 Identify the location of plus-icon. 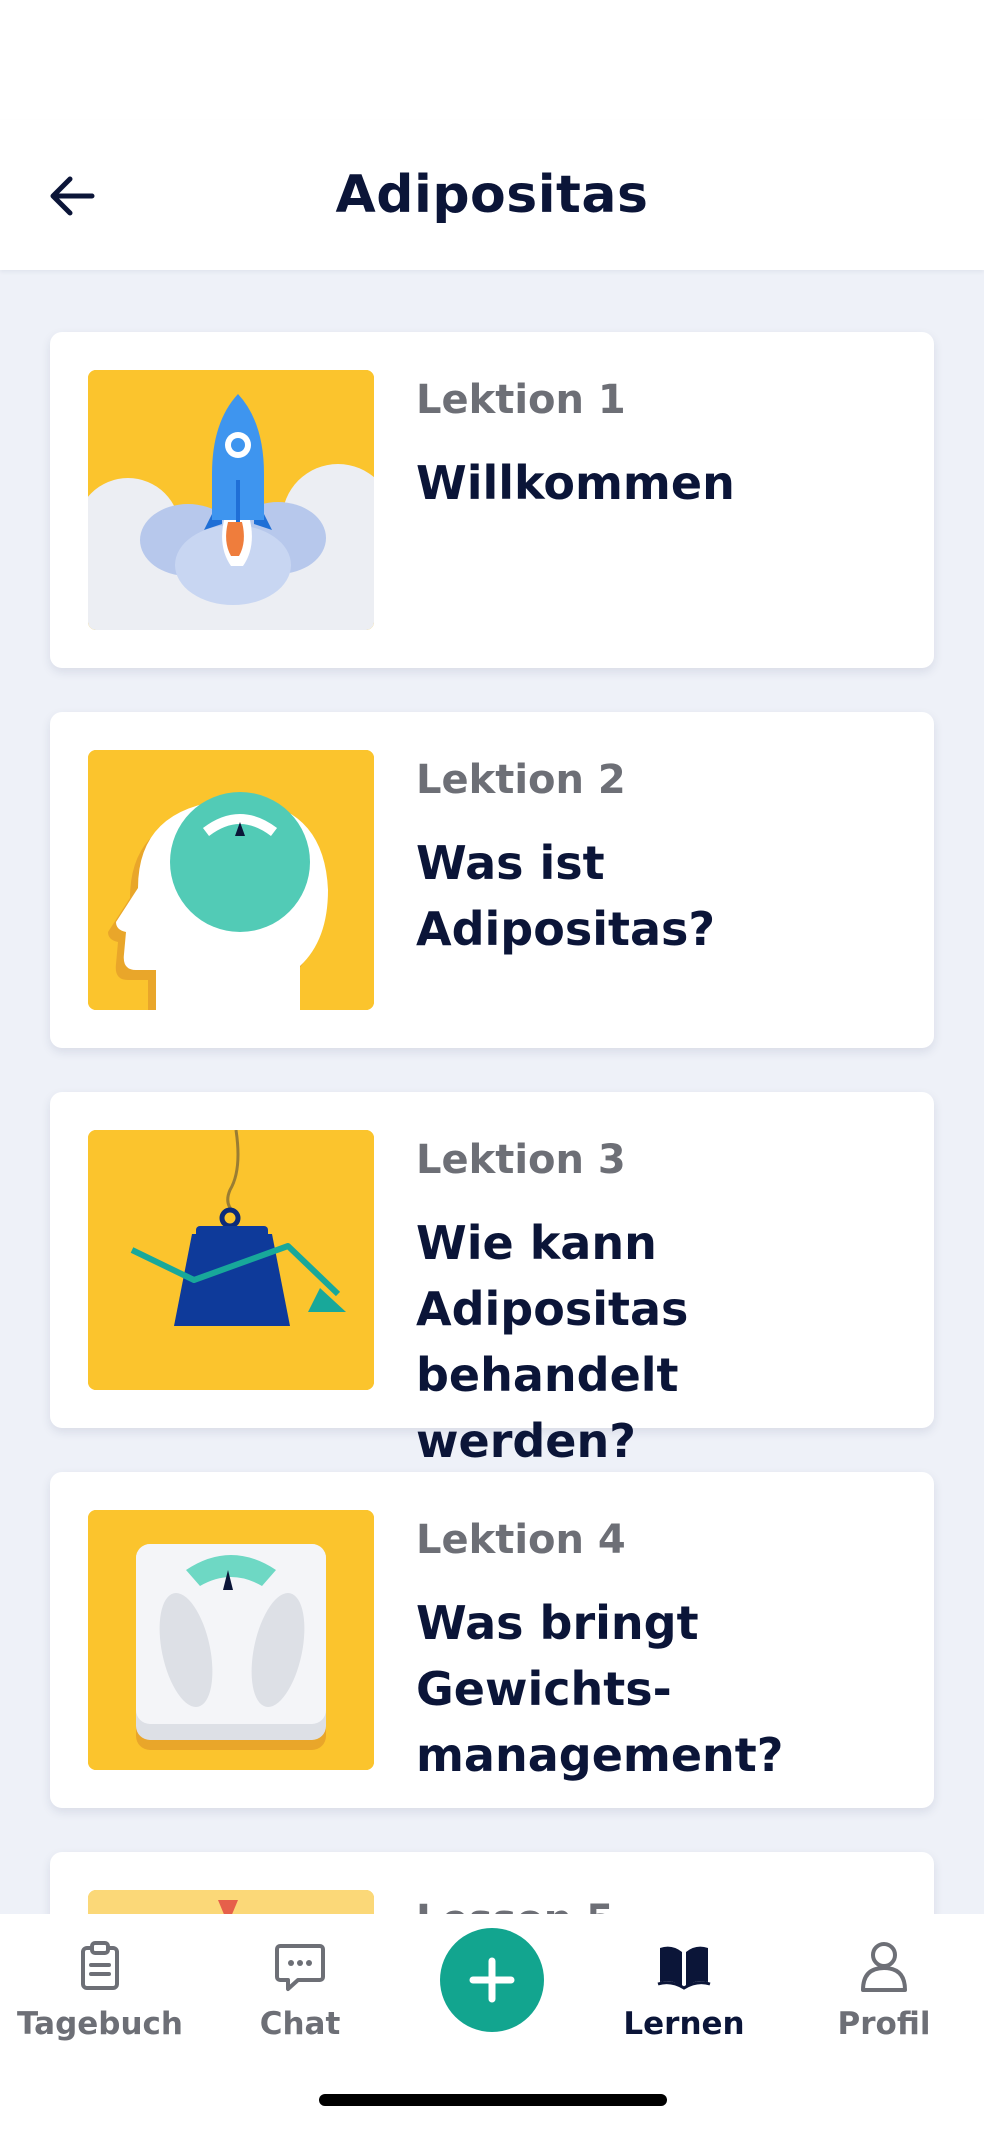
(492, 1980).